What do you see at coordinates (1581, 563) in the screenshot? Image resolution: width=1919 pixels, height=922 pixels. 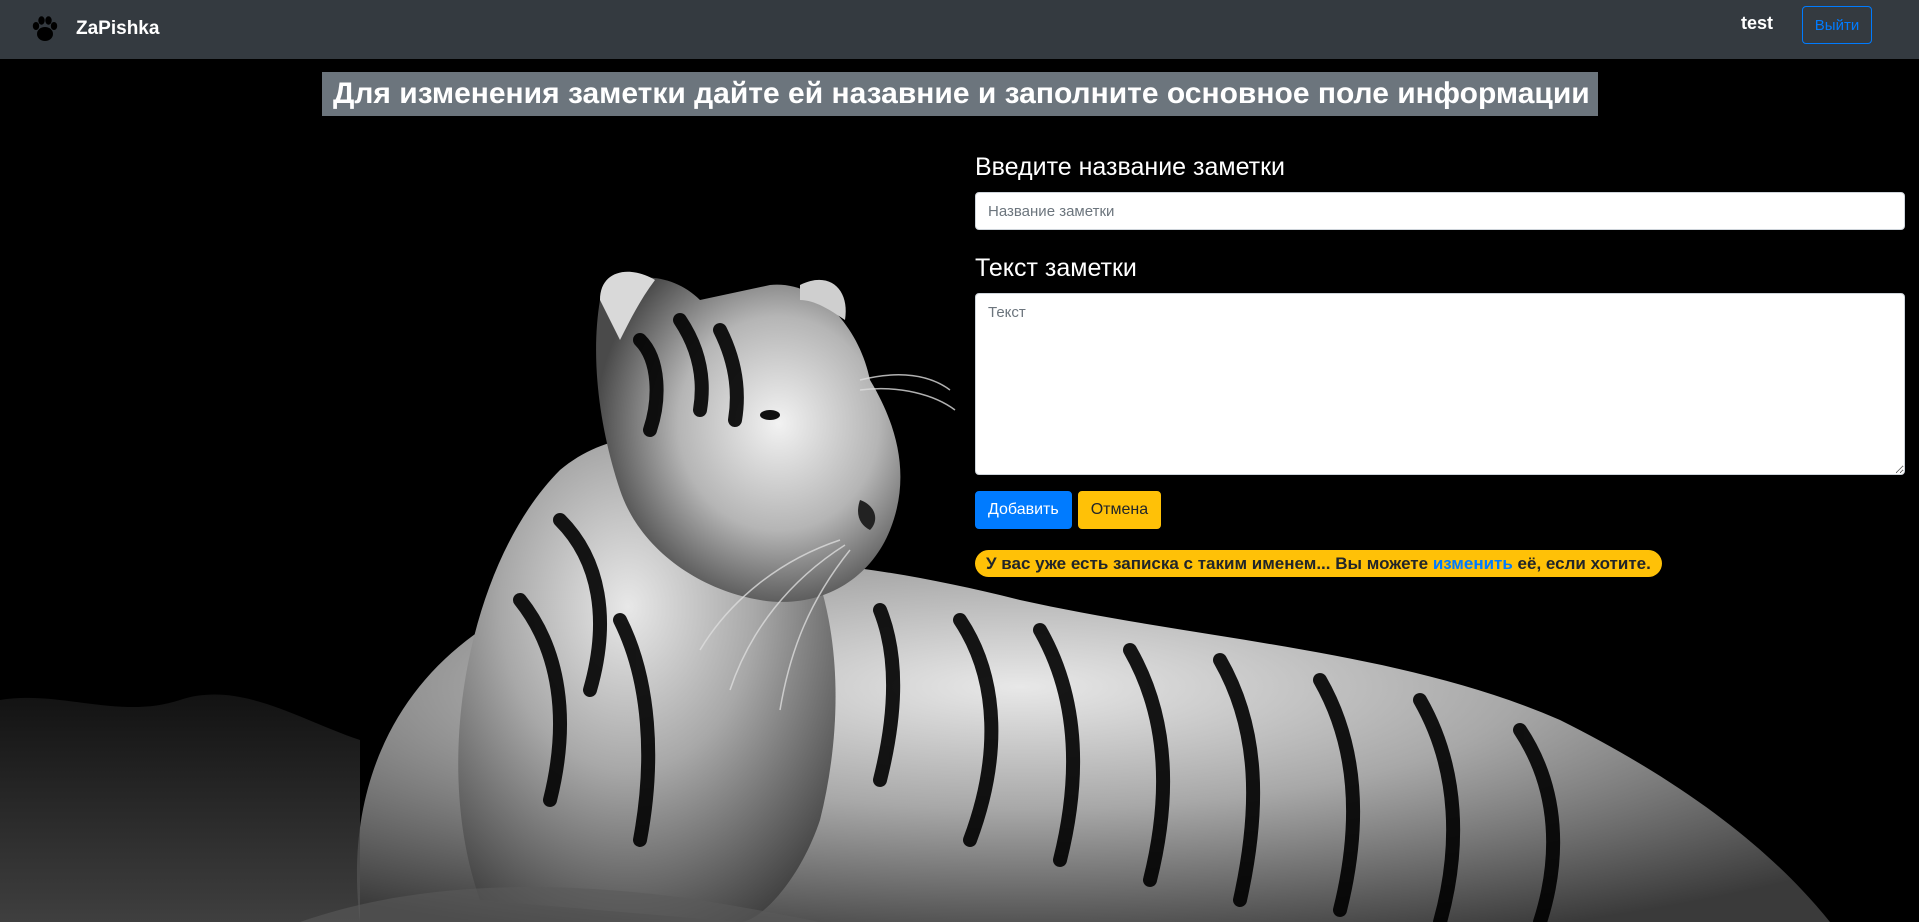 I see `alert-text-after: её, если хотите.` at bounding box center [1581, 563].